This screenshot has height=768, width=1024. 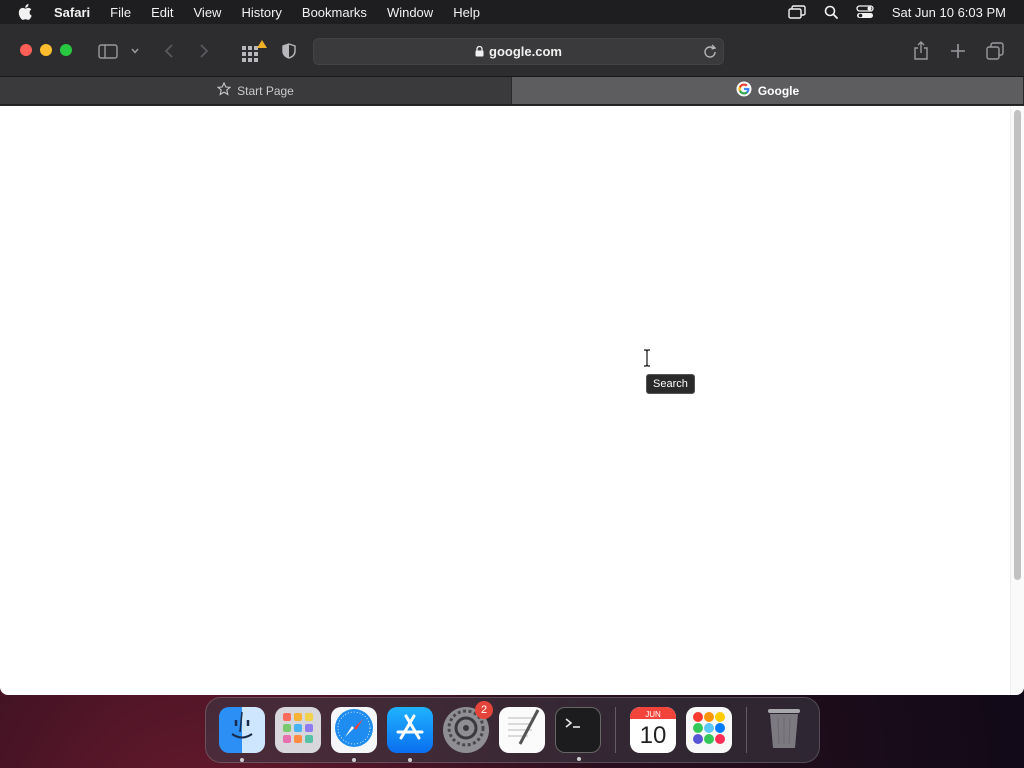 I want to click on dock-reminders, so click(x=709, y=730).